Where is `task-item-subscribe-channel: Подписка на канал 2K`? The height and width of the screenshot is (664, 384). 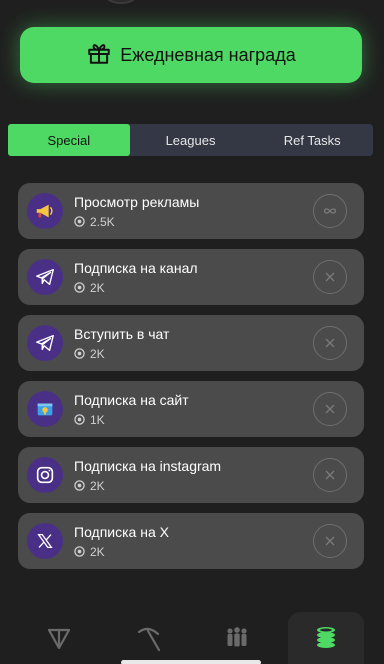
task-item-subscribe-channel: Подписка на канал 2K is located at coordinates (191, 277).